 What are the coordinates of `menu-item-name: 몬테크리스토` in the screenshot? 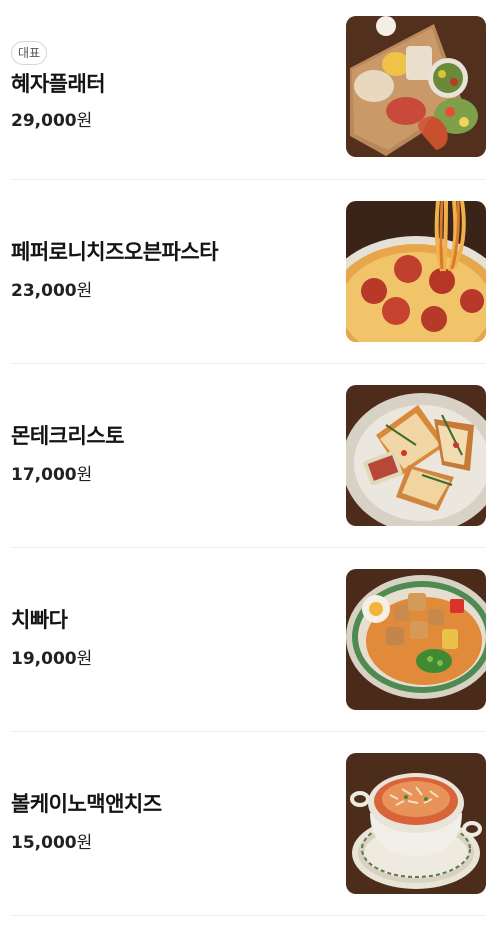 It's located at (67, 436).